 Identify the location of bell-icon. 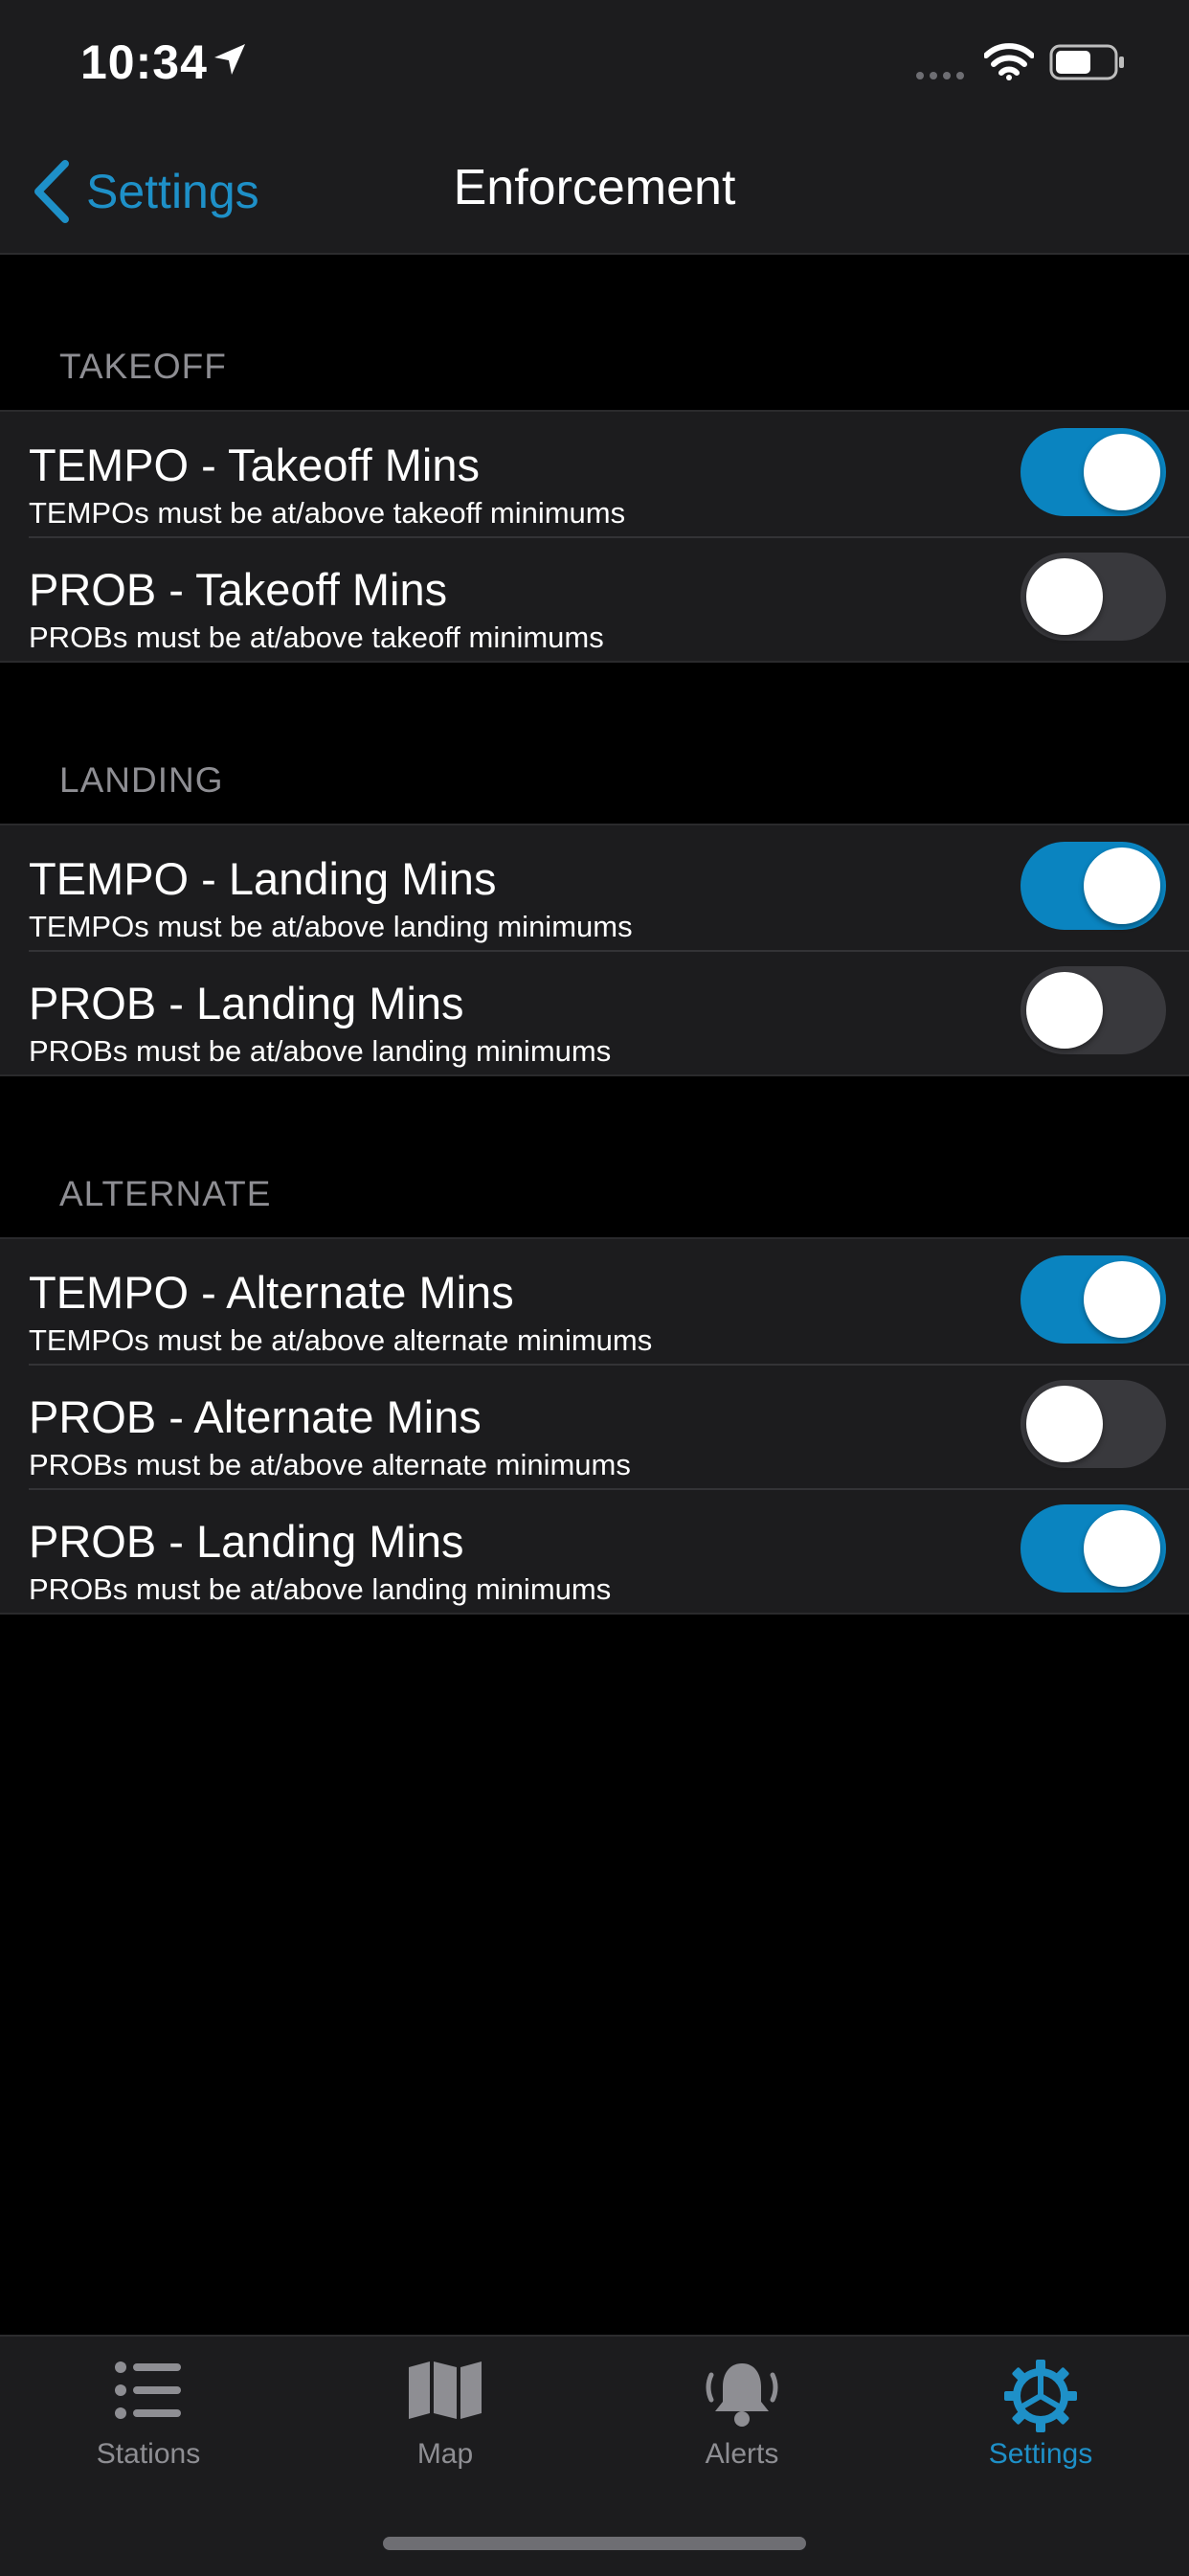
(742, 2395).